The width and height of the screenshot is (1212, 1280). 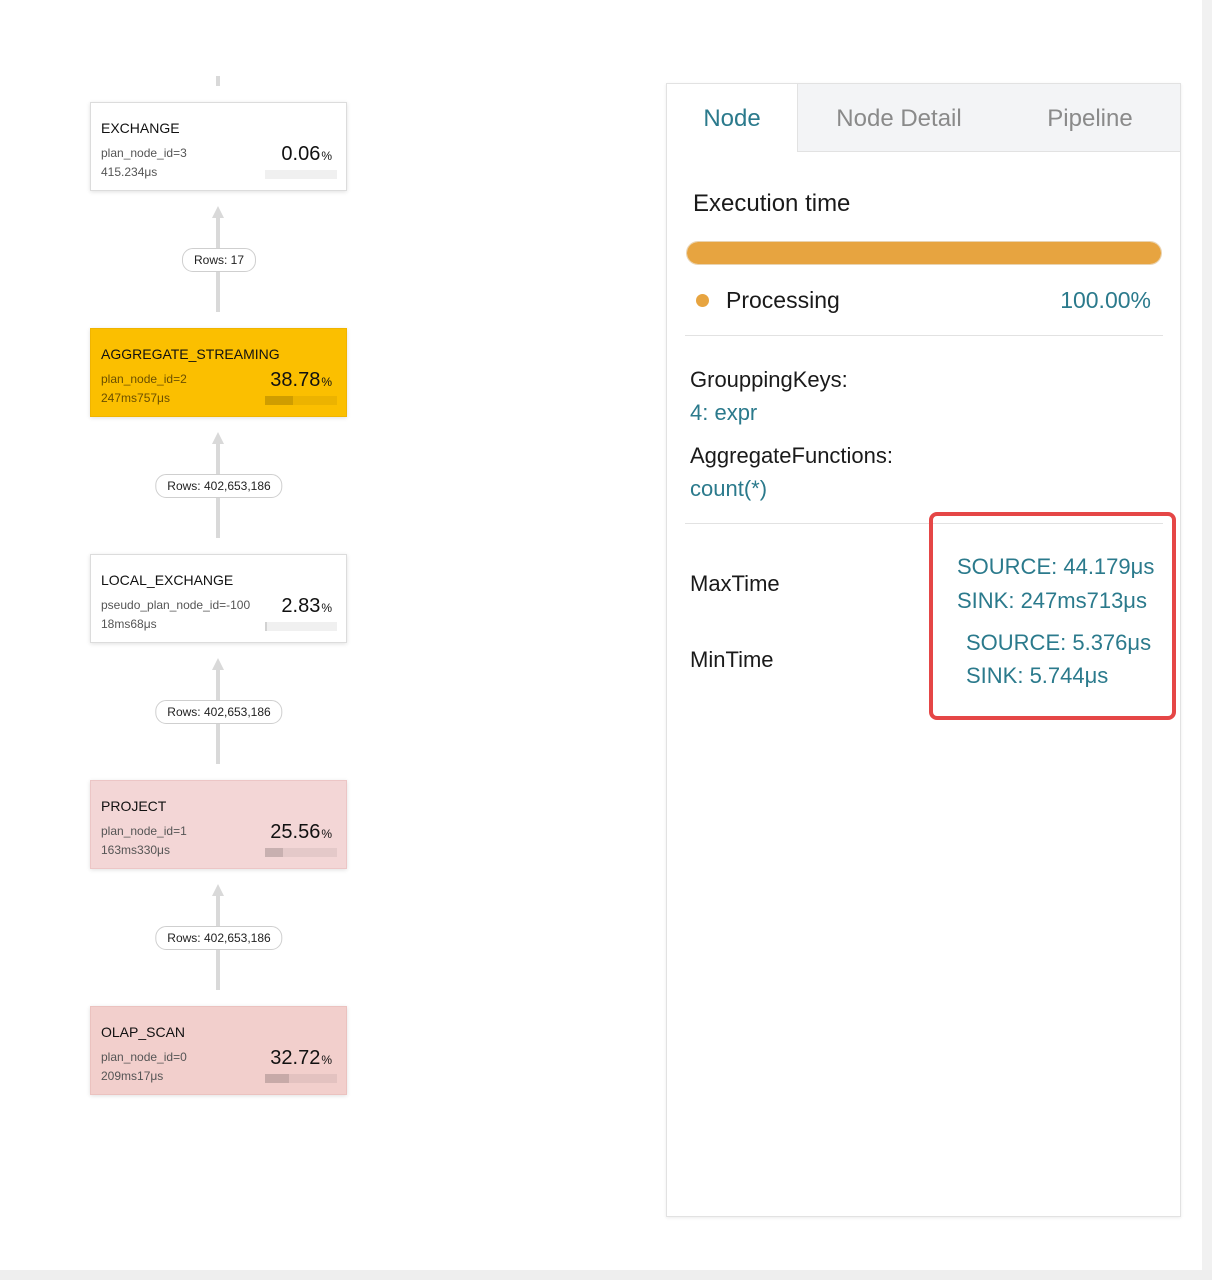 What do you see at coordinates (135, 850) in the screenshot?
I see `node-time: 163ms330μs` at bounding box center [135, 850].